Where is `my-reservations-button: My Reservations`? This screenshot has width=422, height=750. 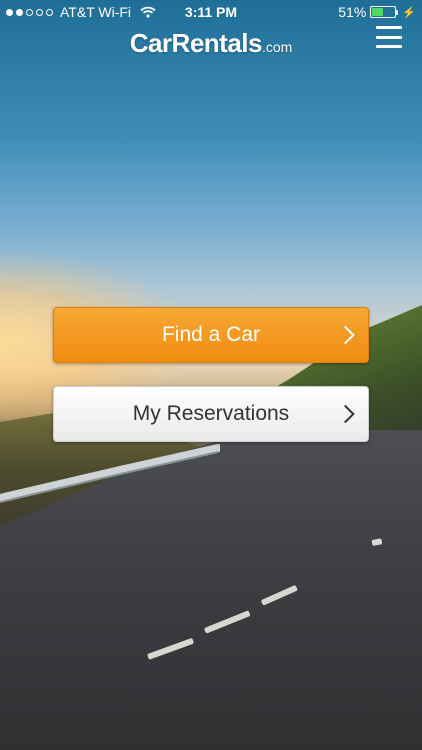 my-reservations-button: My Reservations is located at coordinates (211, 414).